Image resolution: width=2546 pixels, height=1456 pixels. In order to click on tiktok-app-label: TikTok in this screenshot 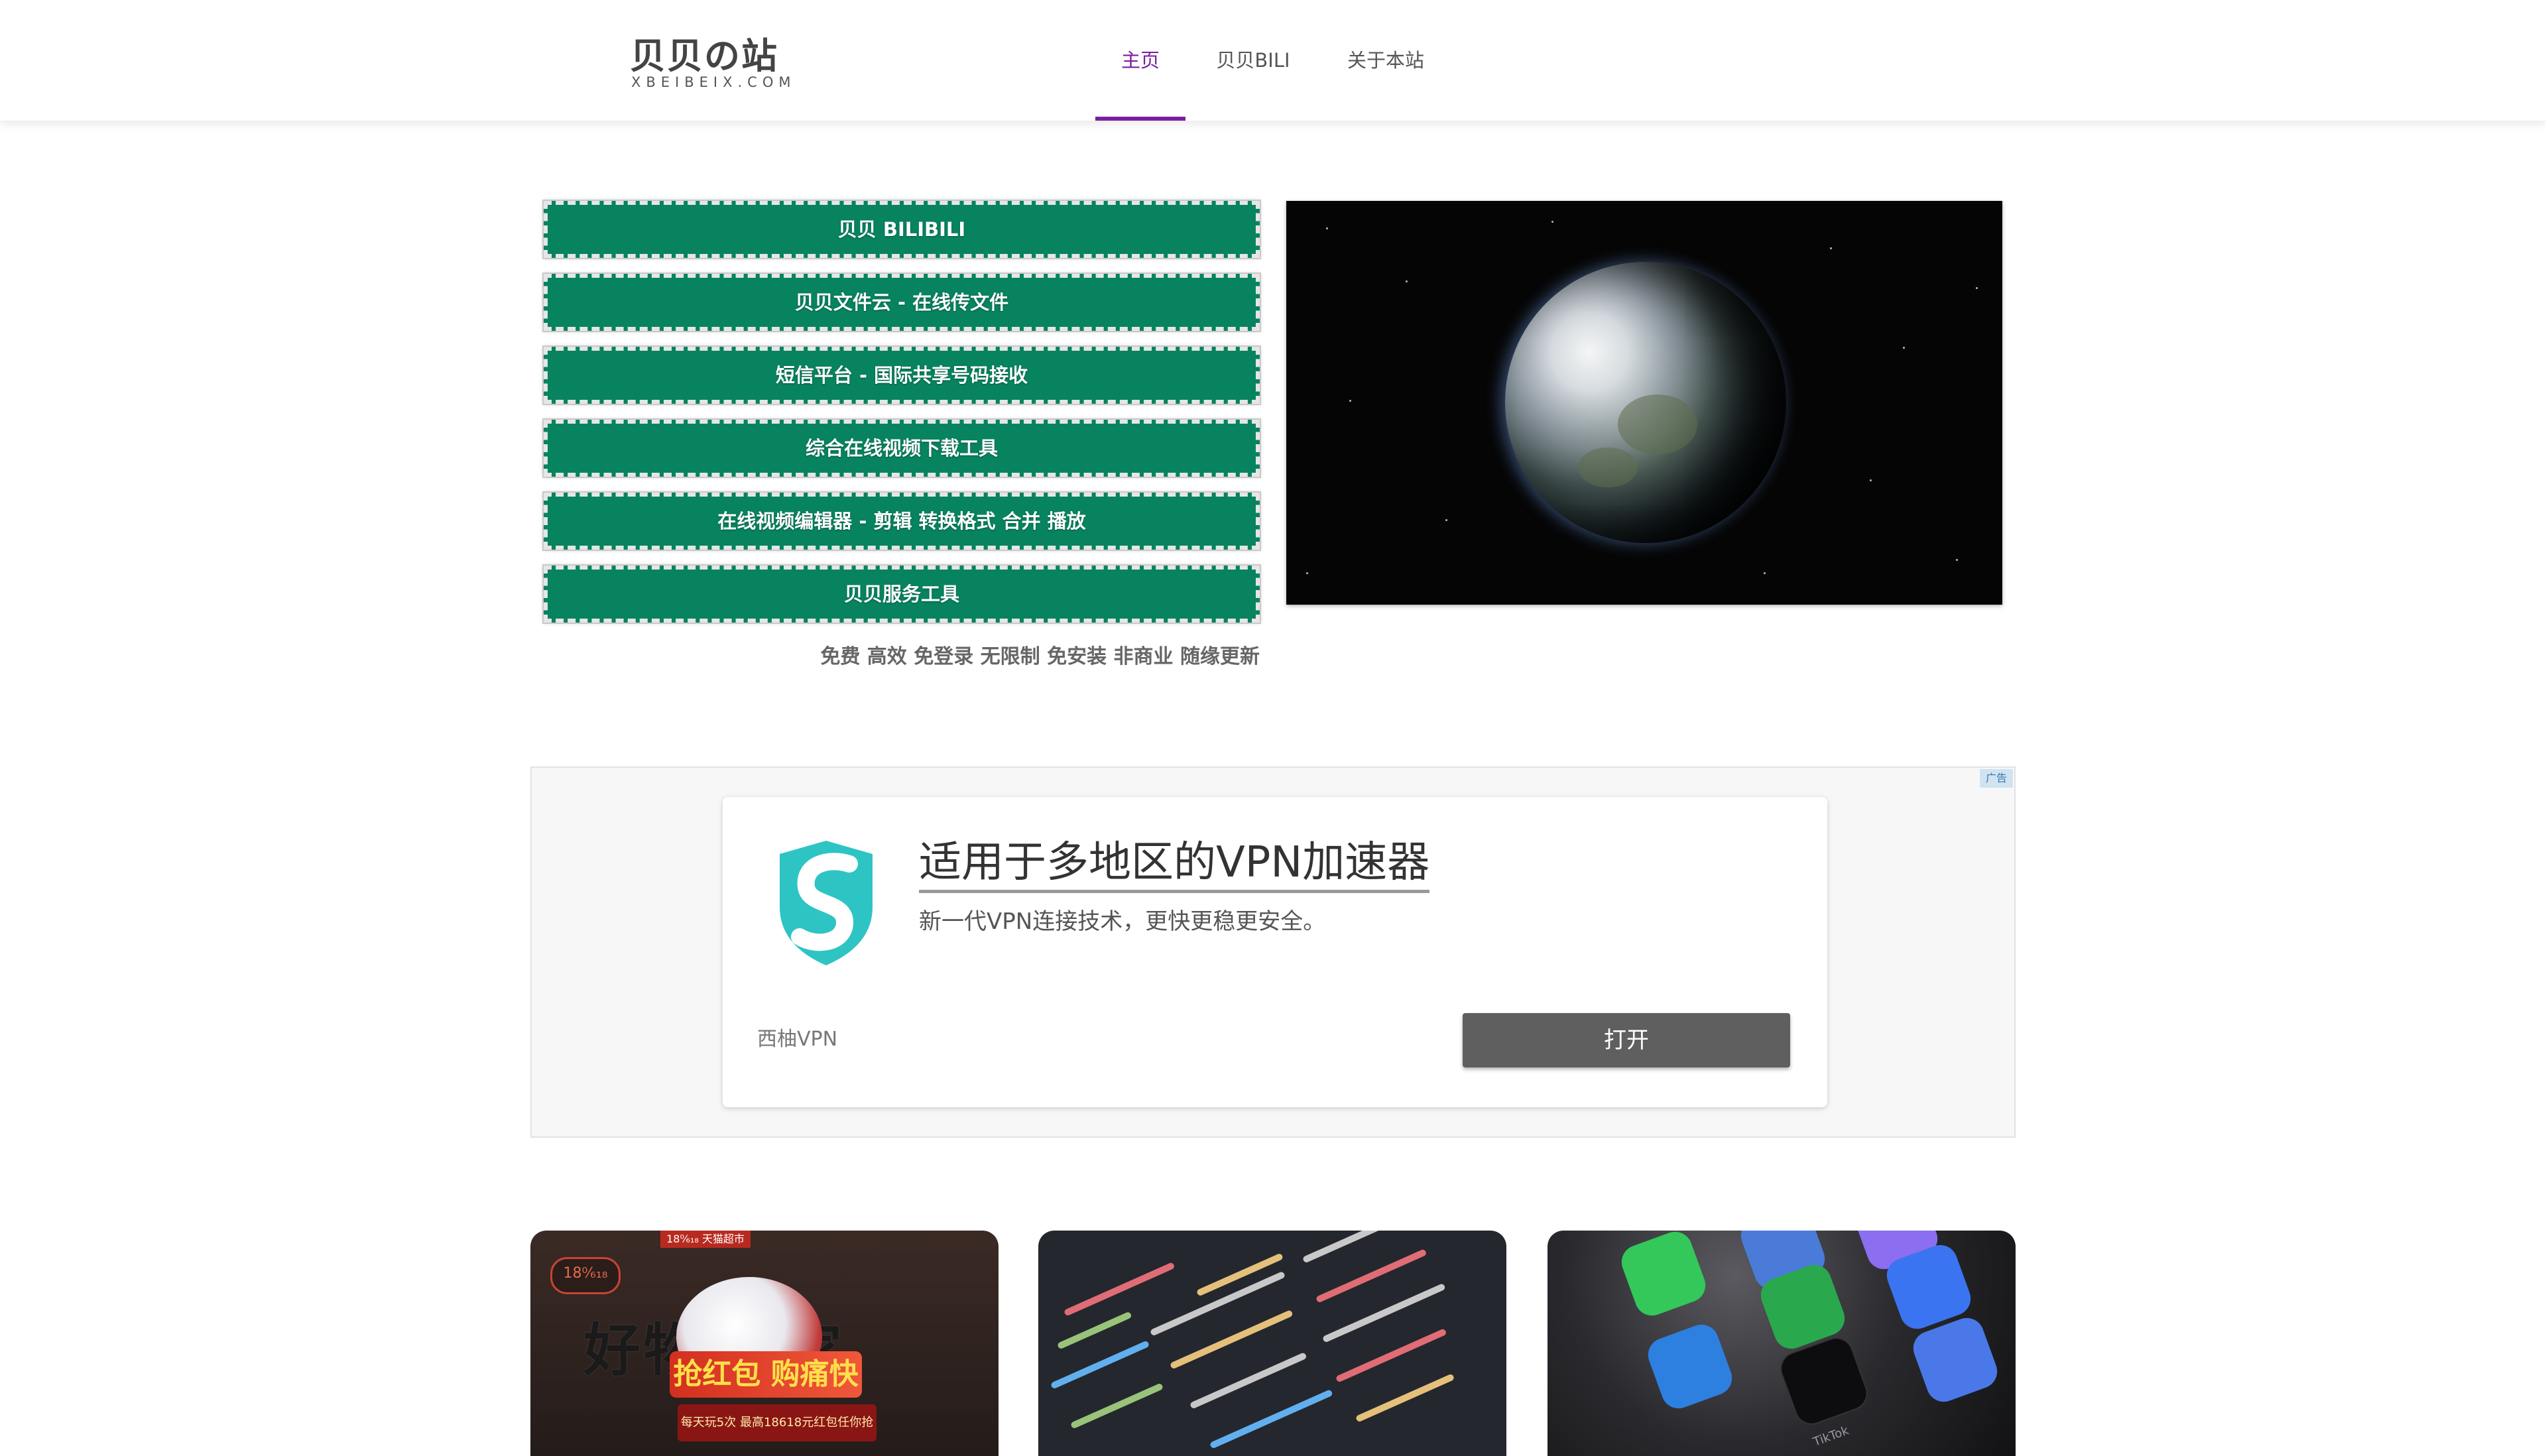, I will do `click(1831, 1436)`.